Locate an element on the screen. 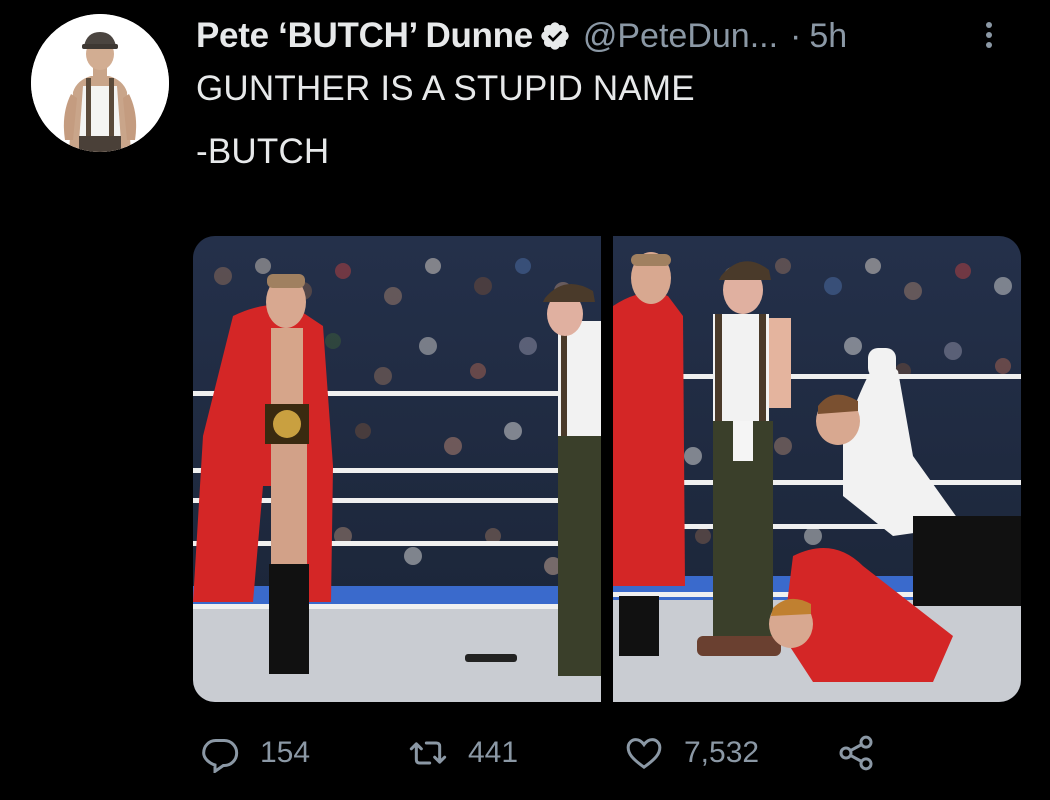 This screenshot has height=800, width=1050. reply-count: 154 is located at coordinates (285, 752).